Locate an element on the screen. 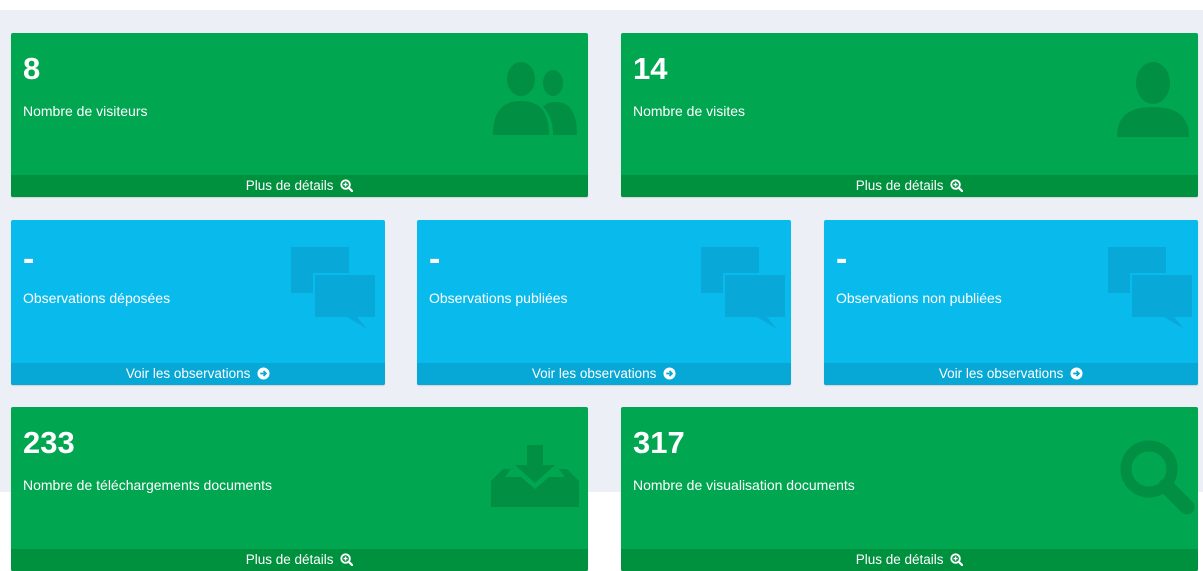 Image resolution: width=1203 pixels, height=571 pixels. downloads-details-link: Plus de détails is located at coordinates (299, 560).